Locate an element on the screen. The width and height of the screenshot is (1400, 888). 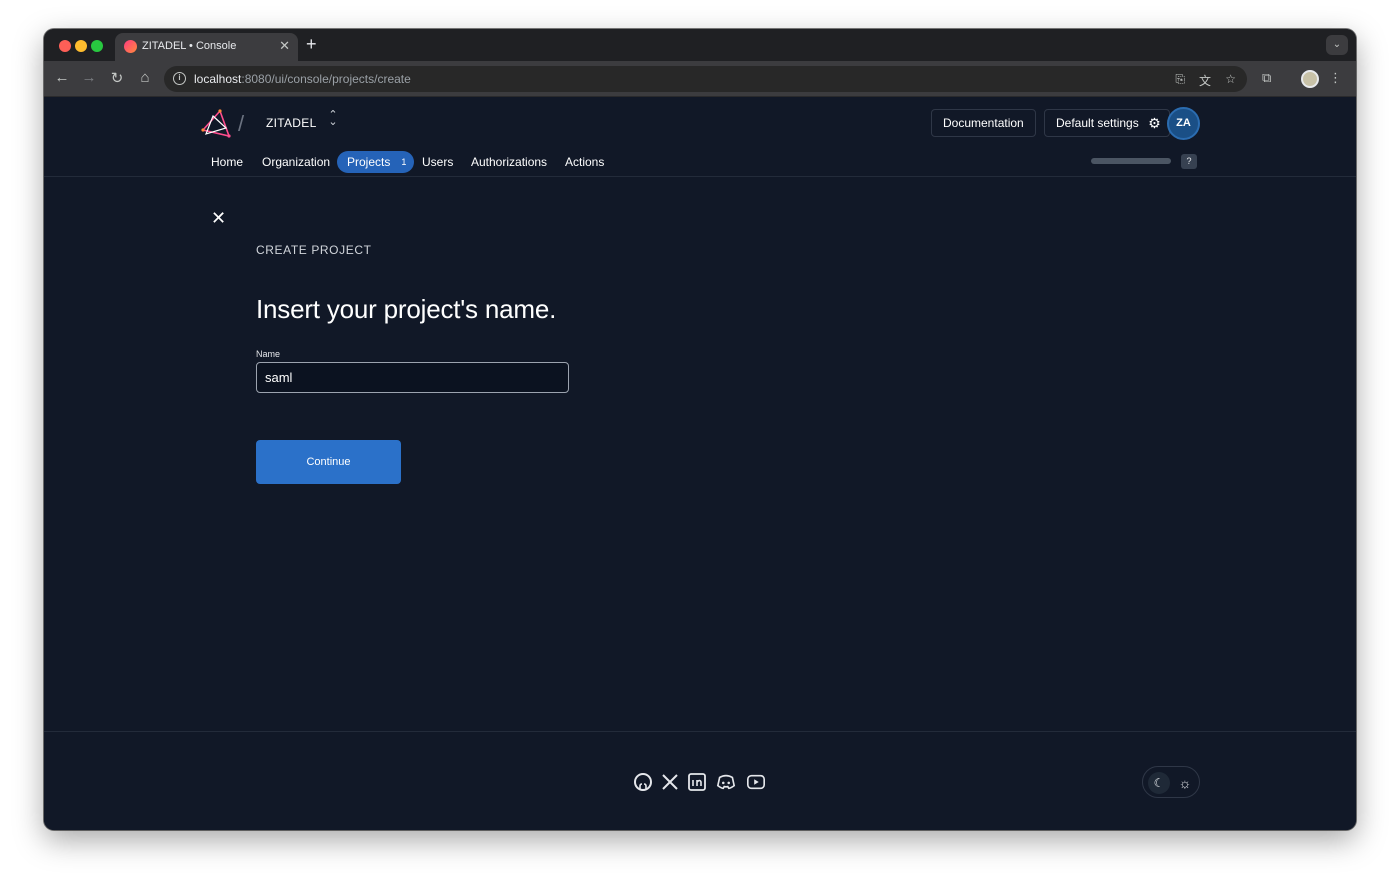
theme-toggle: ☾ ☼ is located at coordinates (1171, 782).